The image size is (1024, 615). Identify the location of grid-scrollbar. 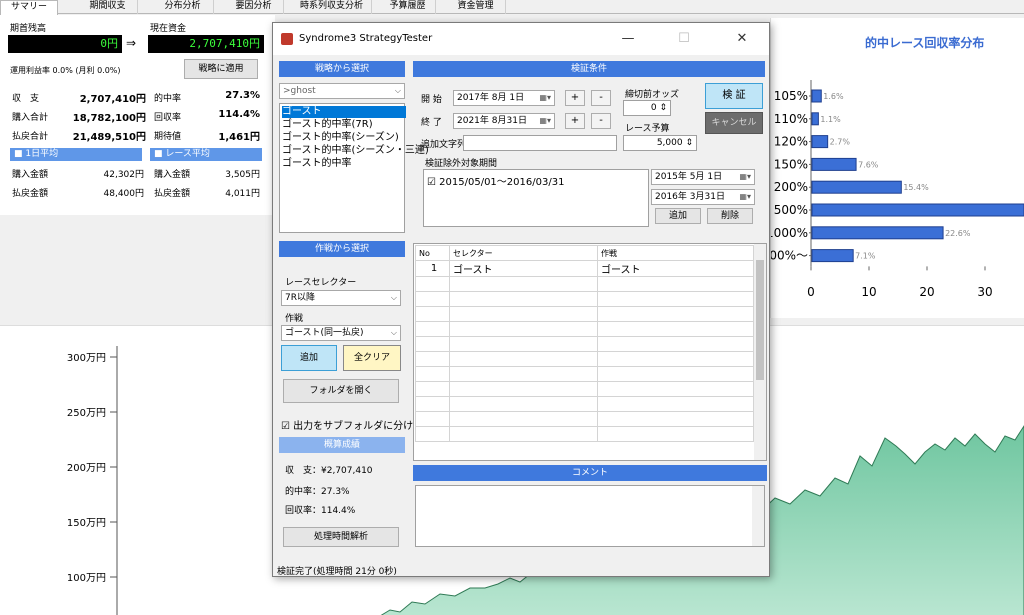
(760, 352).